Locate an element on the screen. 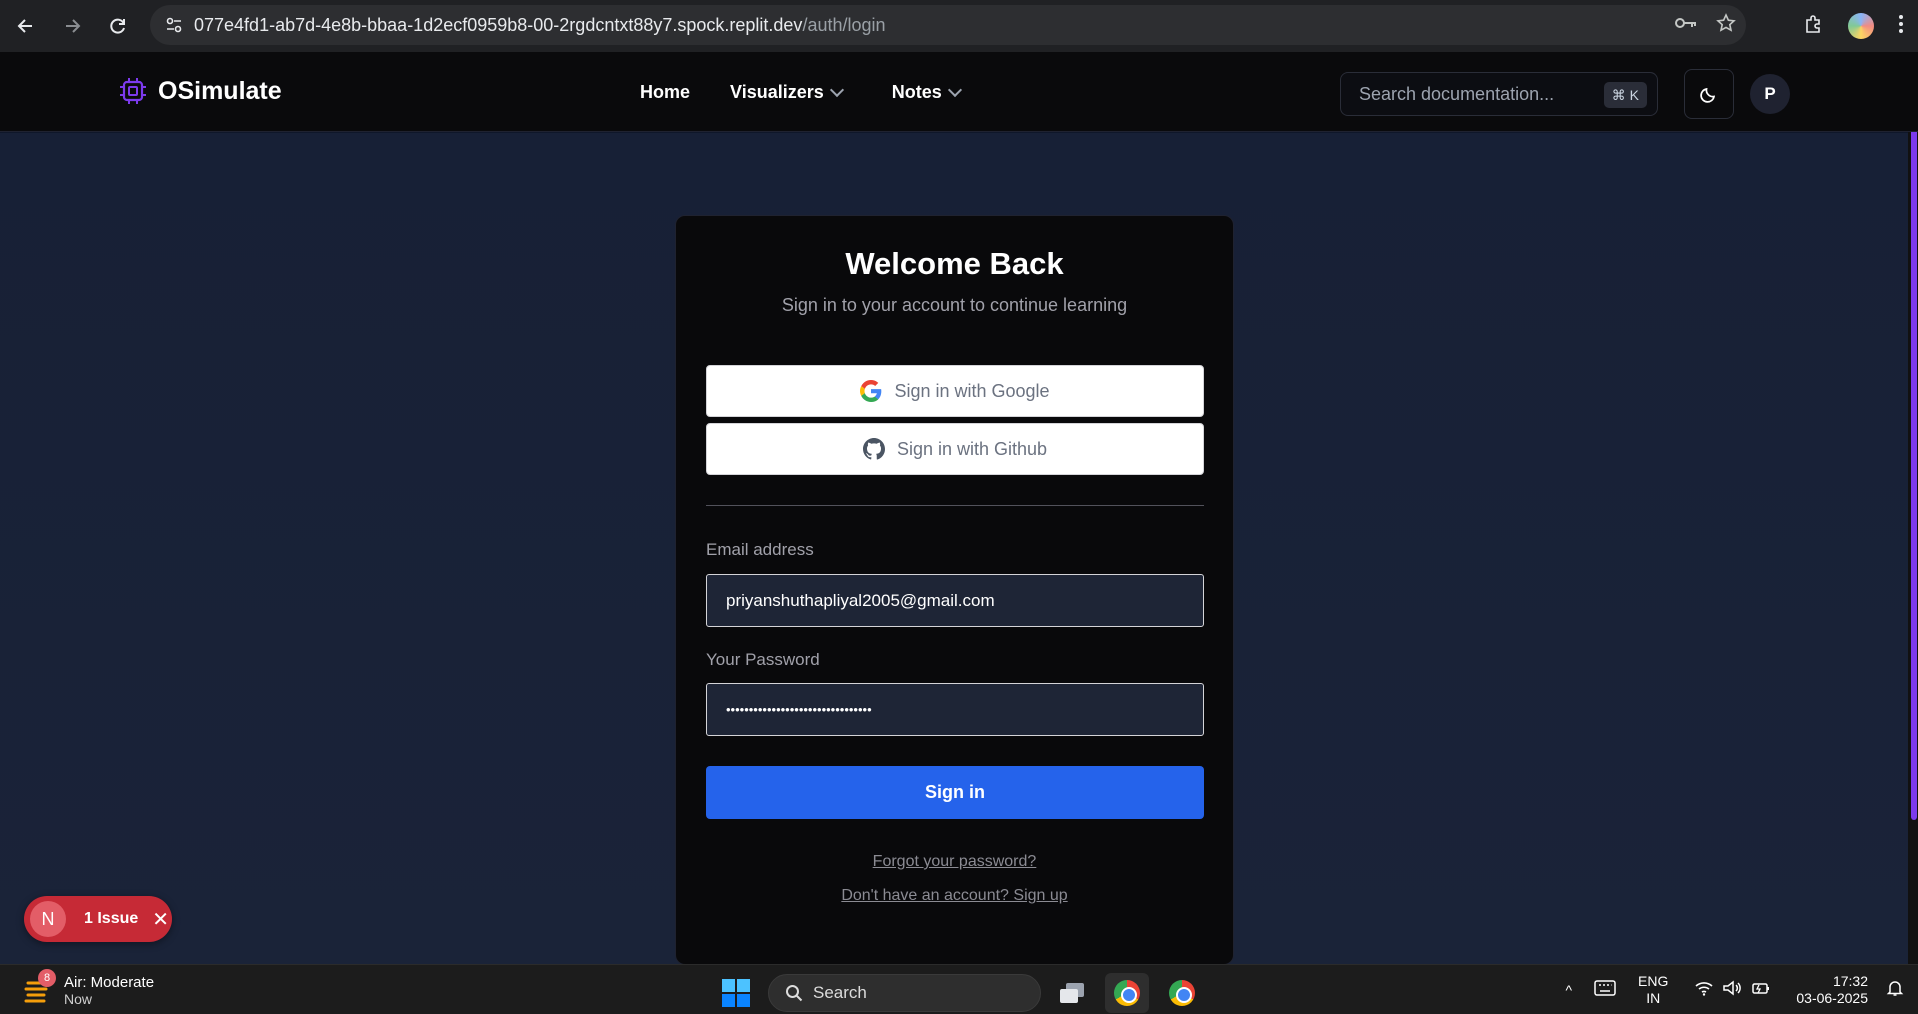  email-value: priyanshuthapliyal2005@gmail.com is located at coordinates (860, 600).